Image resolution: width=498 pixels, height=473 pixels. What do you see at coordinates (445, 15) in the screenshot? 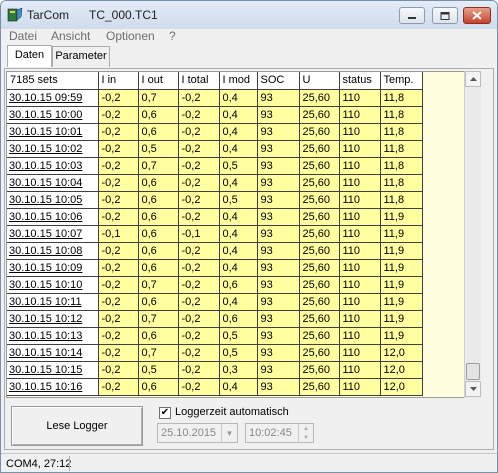
I see `maximize-button` at bounding box center [445, 15].